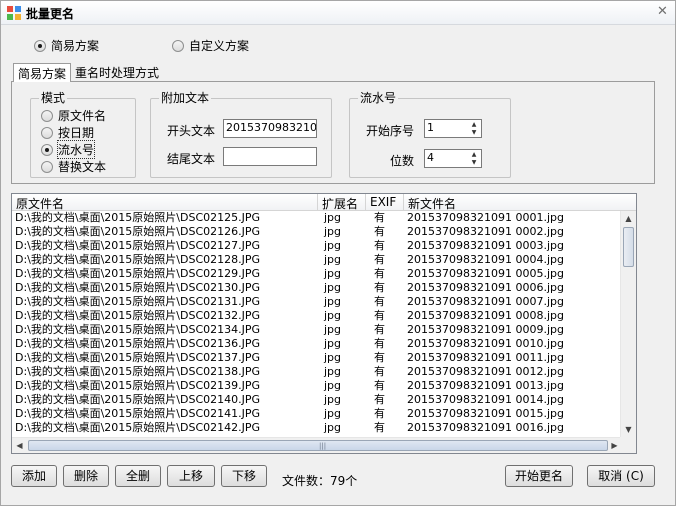 The width and height of the screenshot is (676, 506). What do you see at coordinates (191, 159) in the screenshot?
I see `suffix-label: 结尾文本` at bounding box center [191, 159].